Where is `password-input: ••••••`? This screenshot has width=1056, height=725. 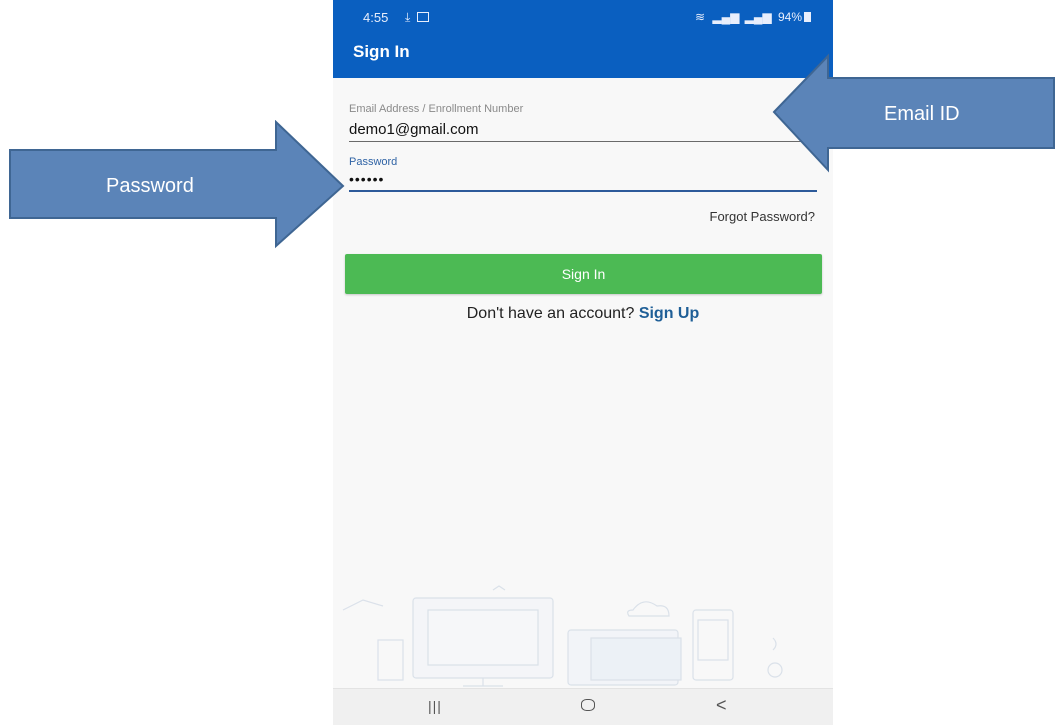
password-input: •••••• is located at coordinates (583, 179).